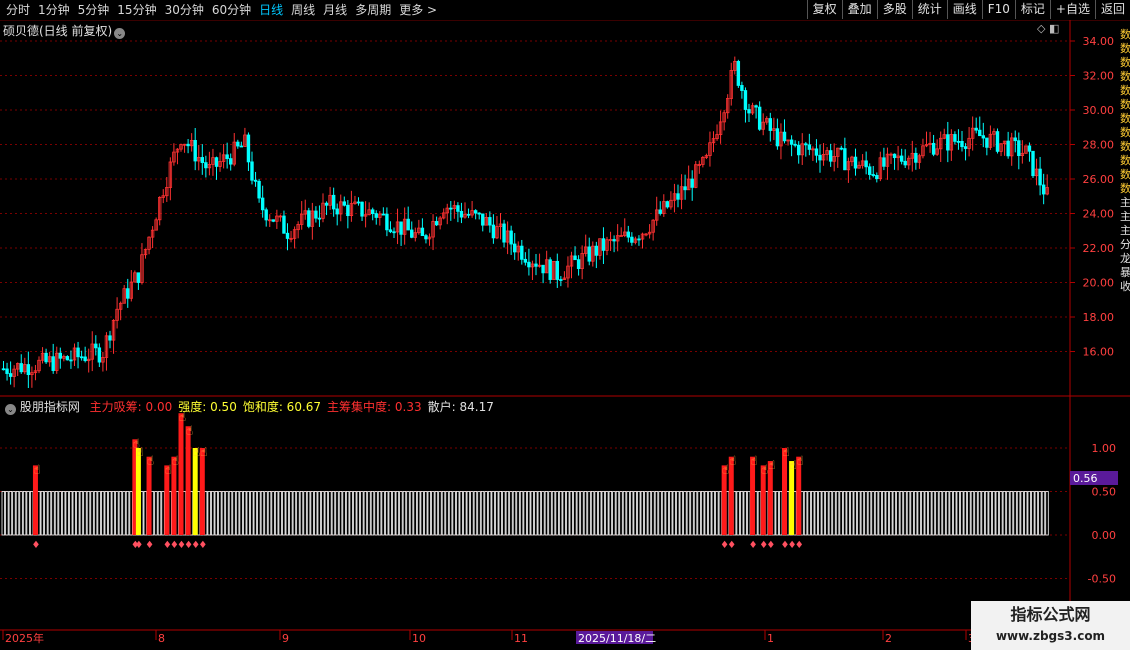 The width and height of the screenshot is (1130, 650). I want to click on tab-2: 5分钟, so click(94, 10).